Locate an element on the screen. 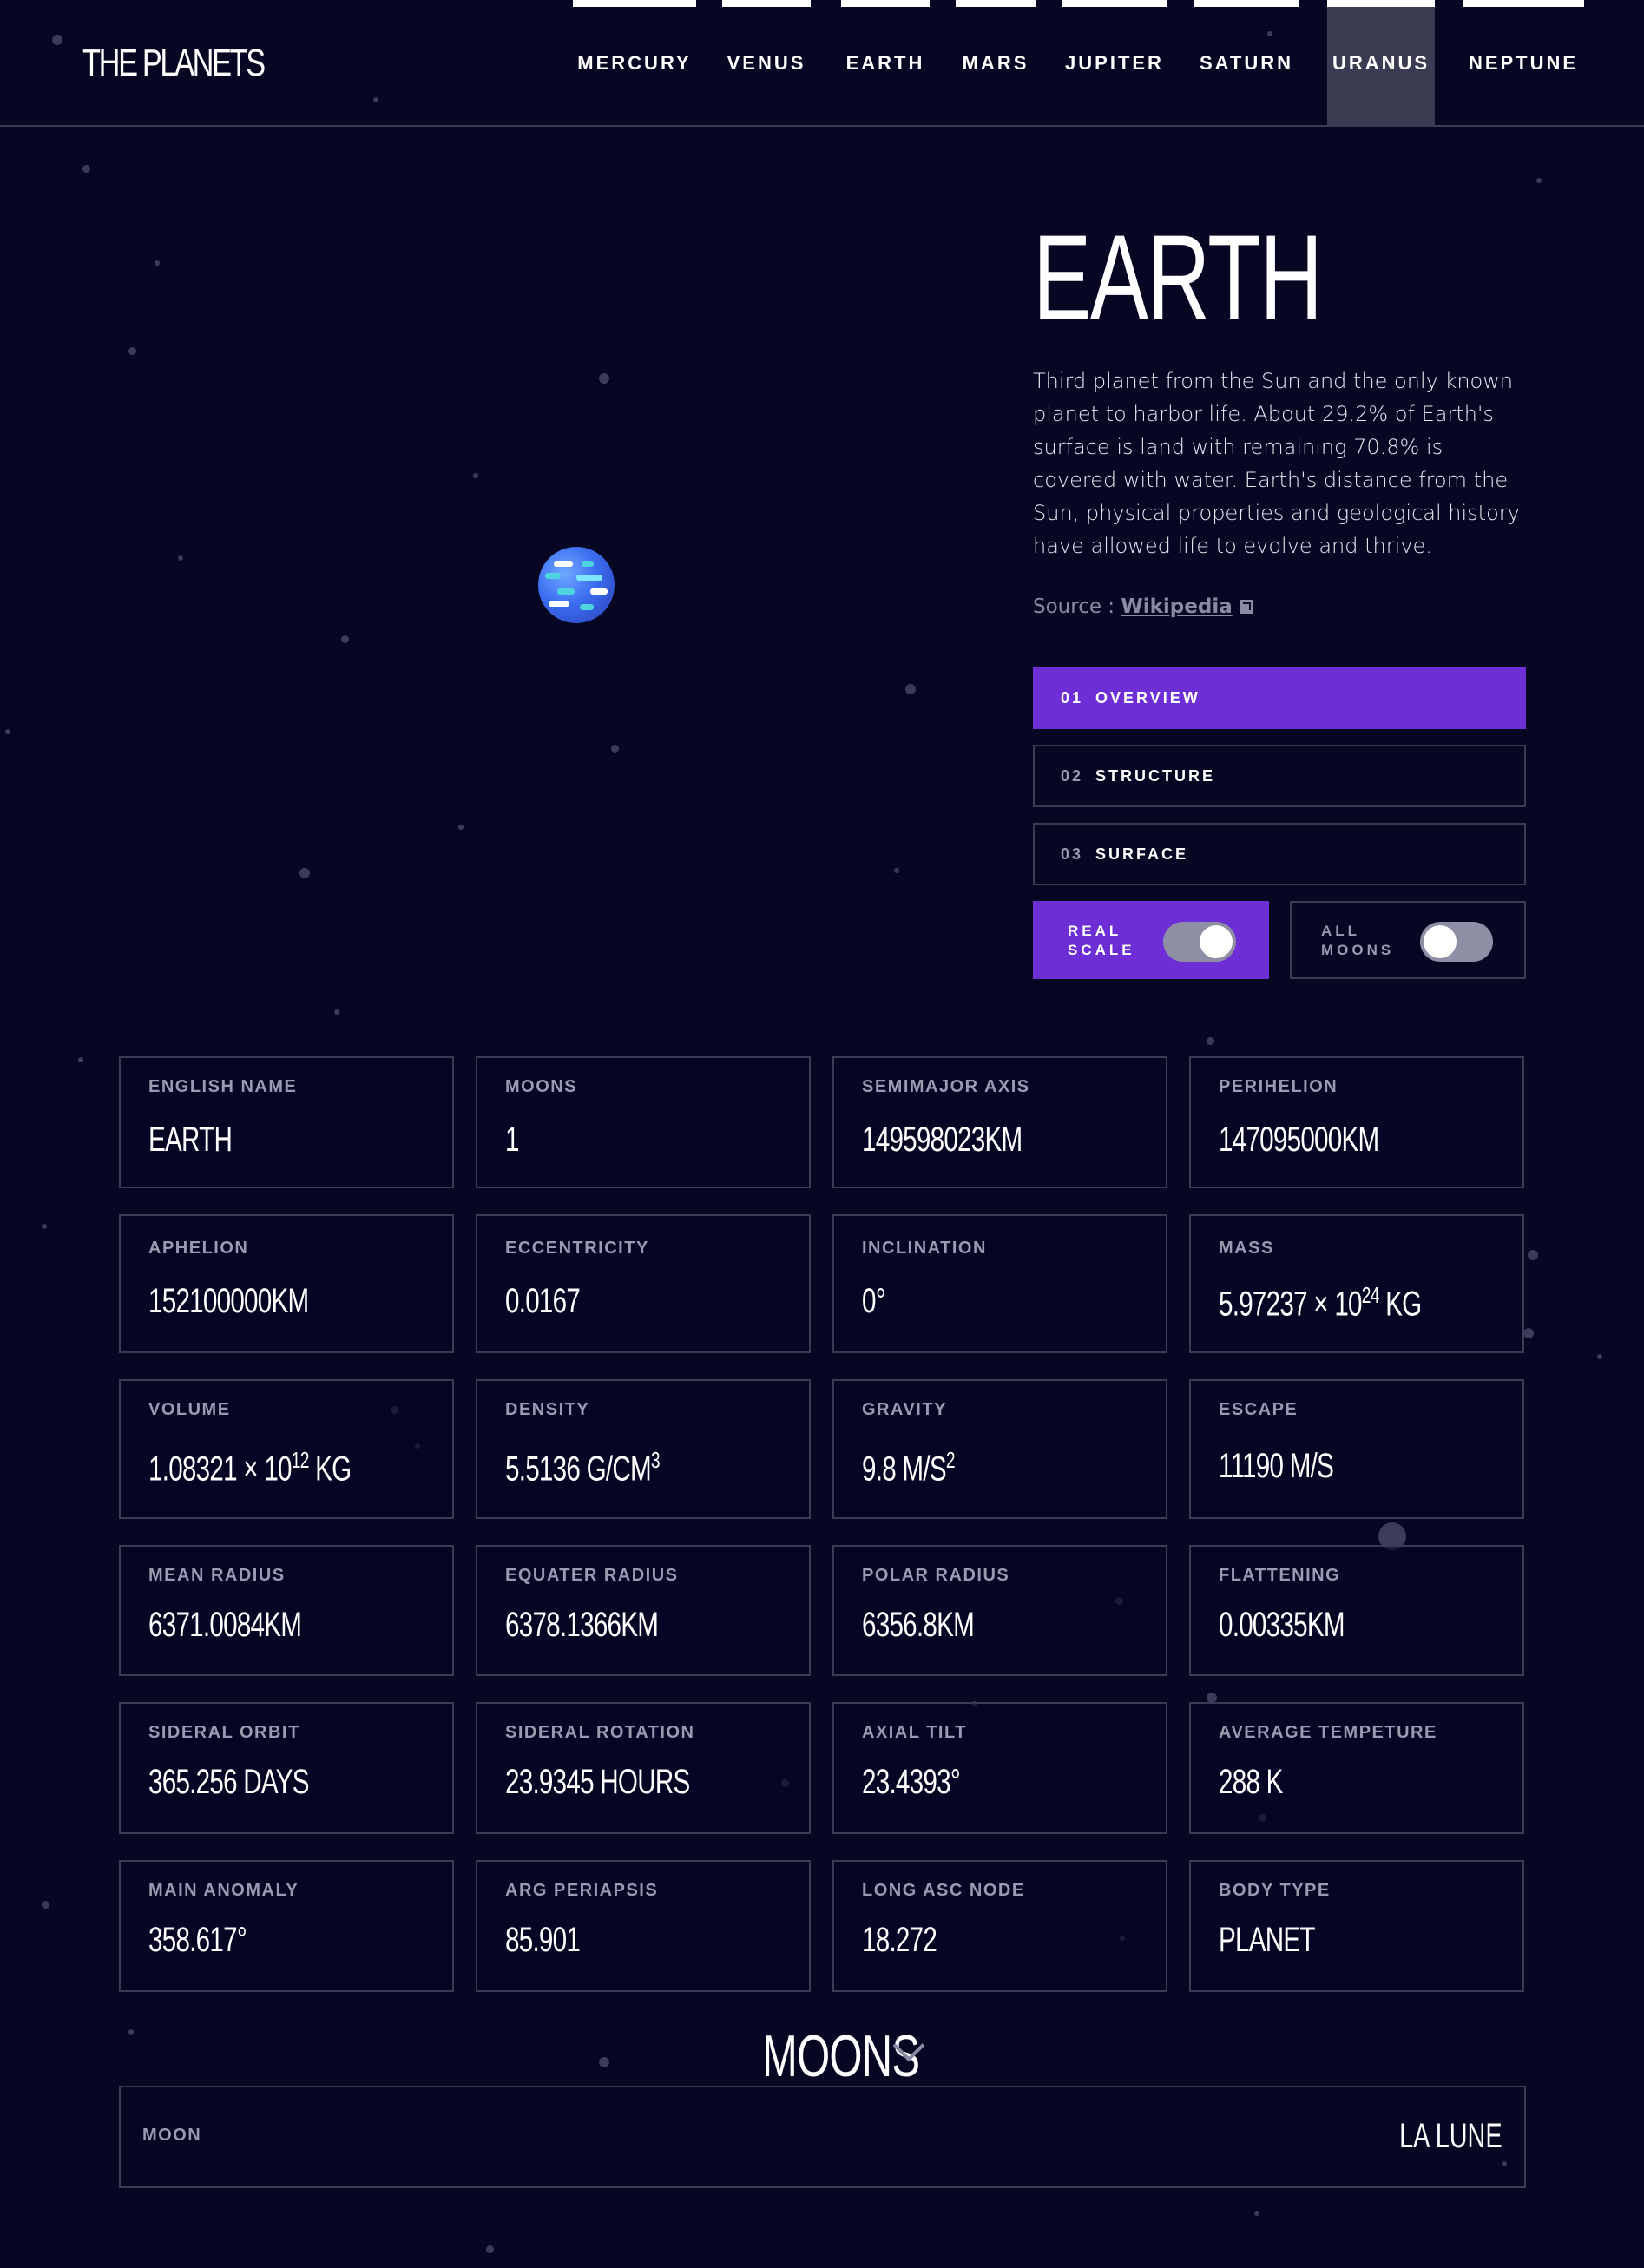  stat-label: SIDERAL ORBIT is located at coordinates (224, 1732).